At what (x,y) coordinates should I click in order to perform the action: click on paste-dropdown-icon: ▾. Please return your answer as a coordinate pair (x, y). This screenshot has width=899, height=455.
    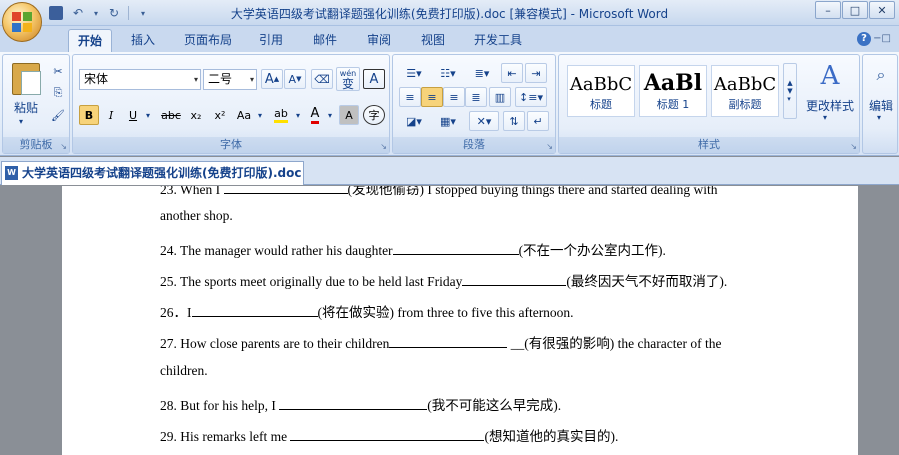
    Looking at the image, I should click on (21, 121).